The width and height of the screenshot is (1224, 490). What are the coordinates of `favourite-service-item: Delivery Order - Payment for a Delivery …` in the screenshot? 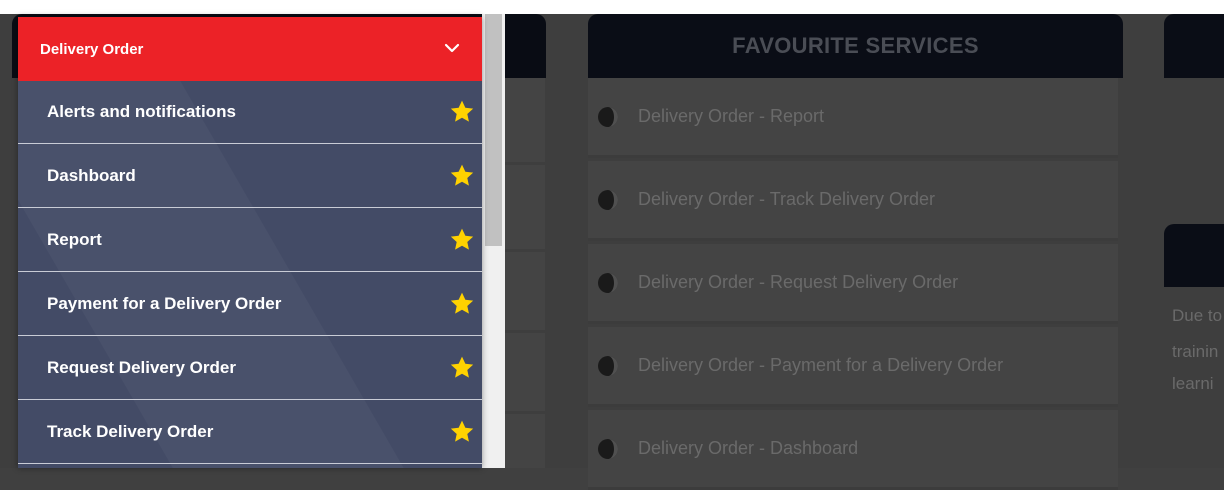 It's located at (853, 367).